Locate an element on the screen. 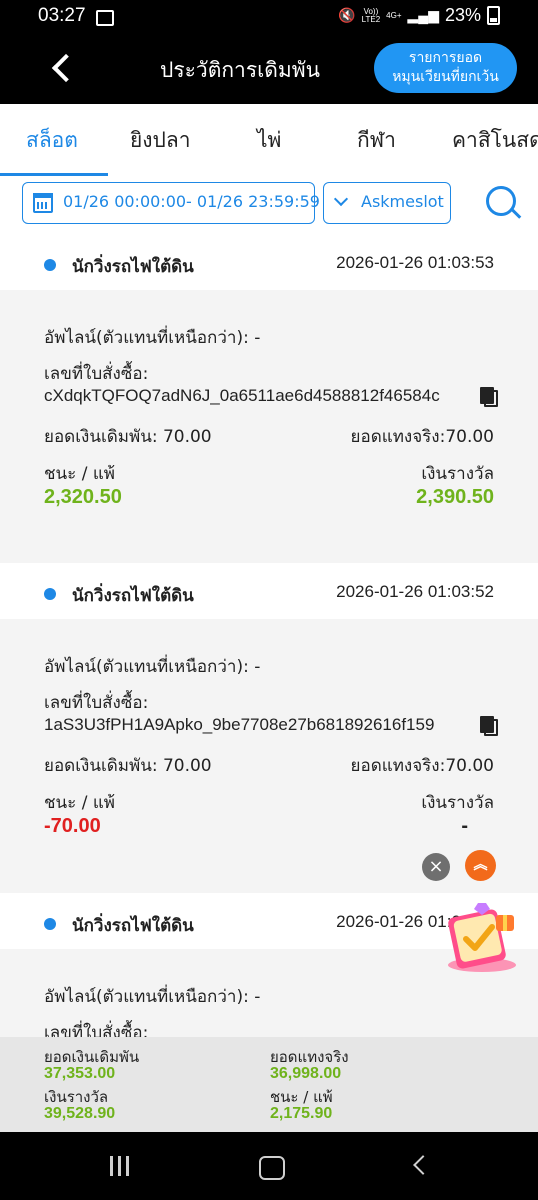  scroll-top-button: ︽ is located at coordinates (480, 865).